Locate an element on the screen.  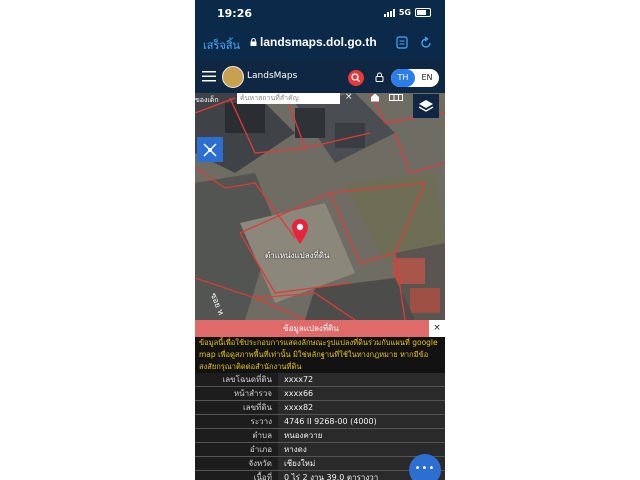
parcel-info-label: จังหวัด is located at coordinates (236, 463).